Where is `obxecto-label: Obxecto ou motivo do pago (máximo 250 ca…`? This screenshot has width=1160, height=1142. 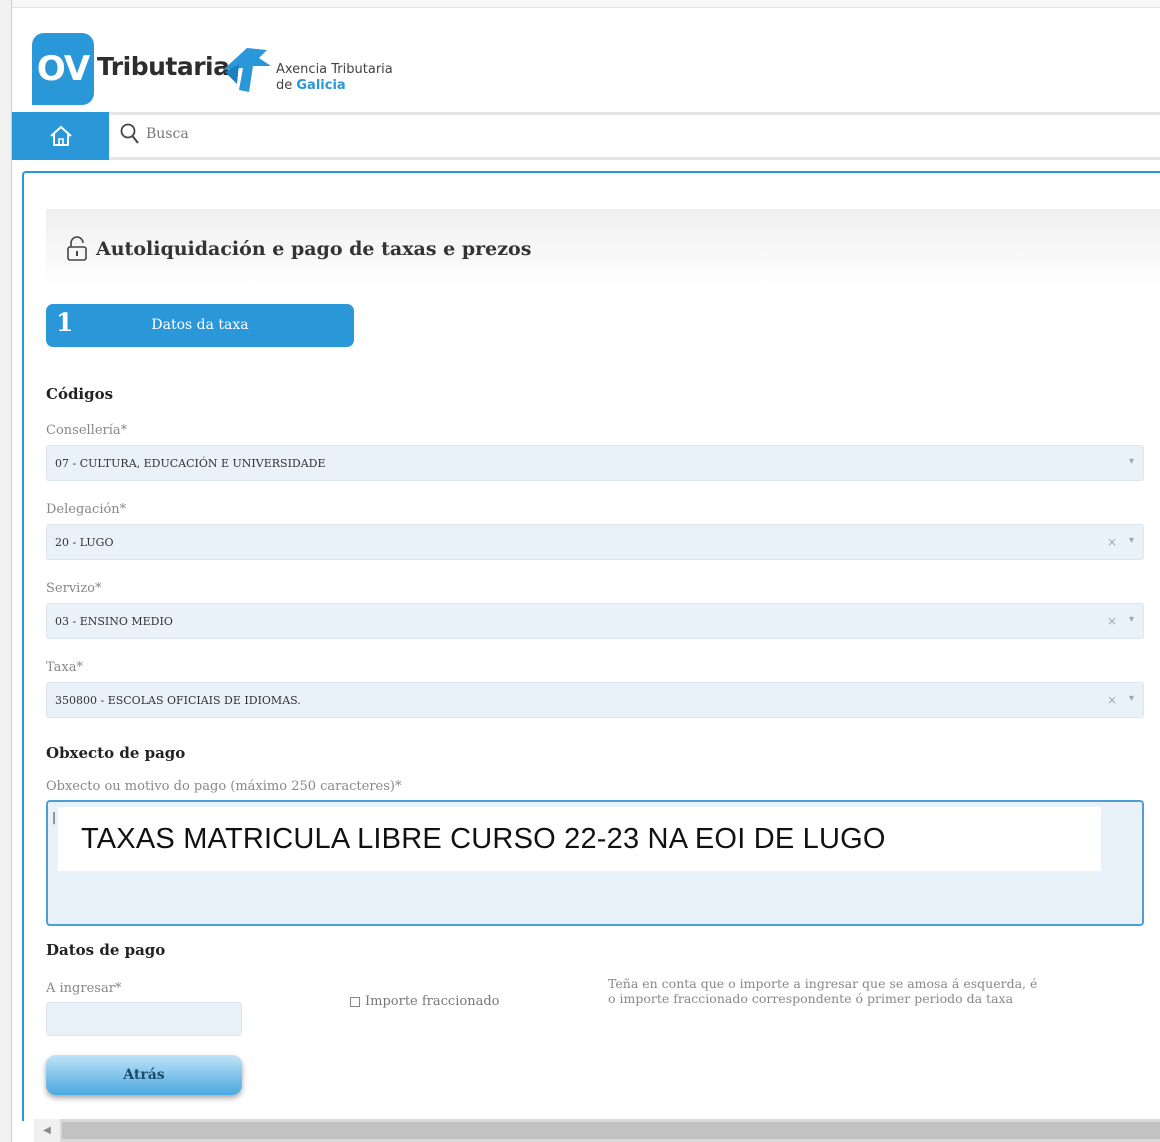 obxecto-label: Obxecto ou motivo do pago (máximo 250 ca… is located at coordinates (224, 786).